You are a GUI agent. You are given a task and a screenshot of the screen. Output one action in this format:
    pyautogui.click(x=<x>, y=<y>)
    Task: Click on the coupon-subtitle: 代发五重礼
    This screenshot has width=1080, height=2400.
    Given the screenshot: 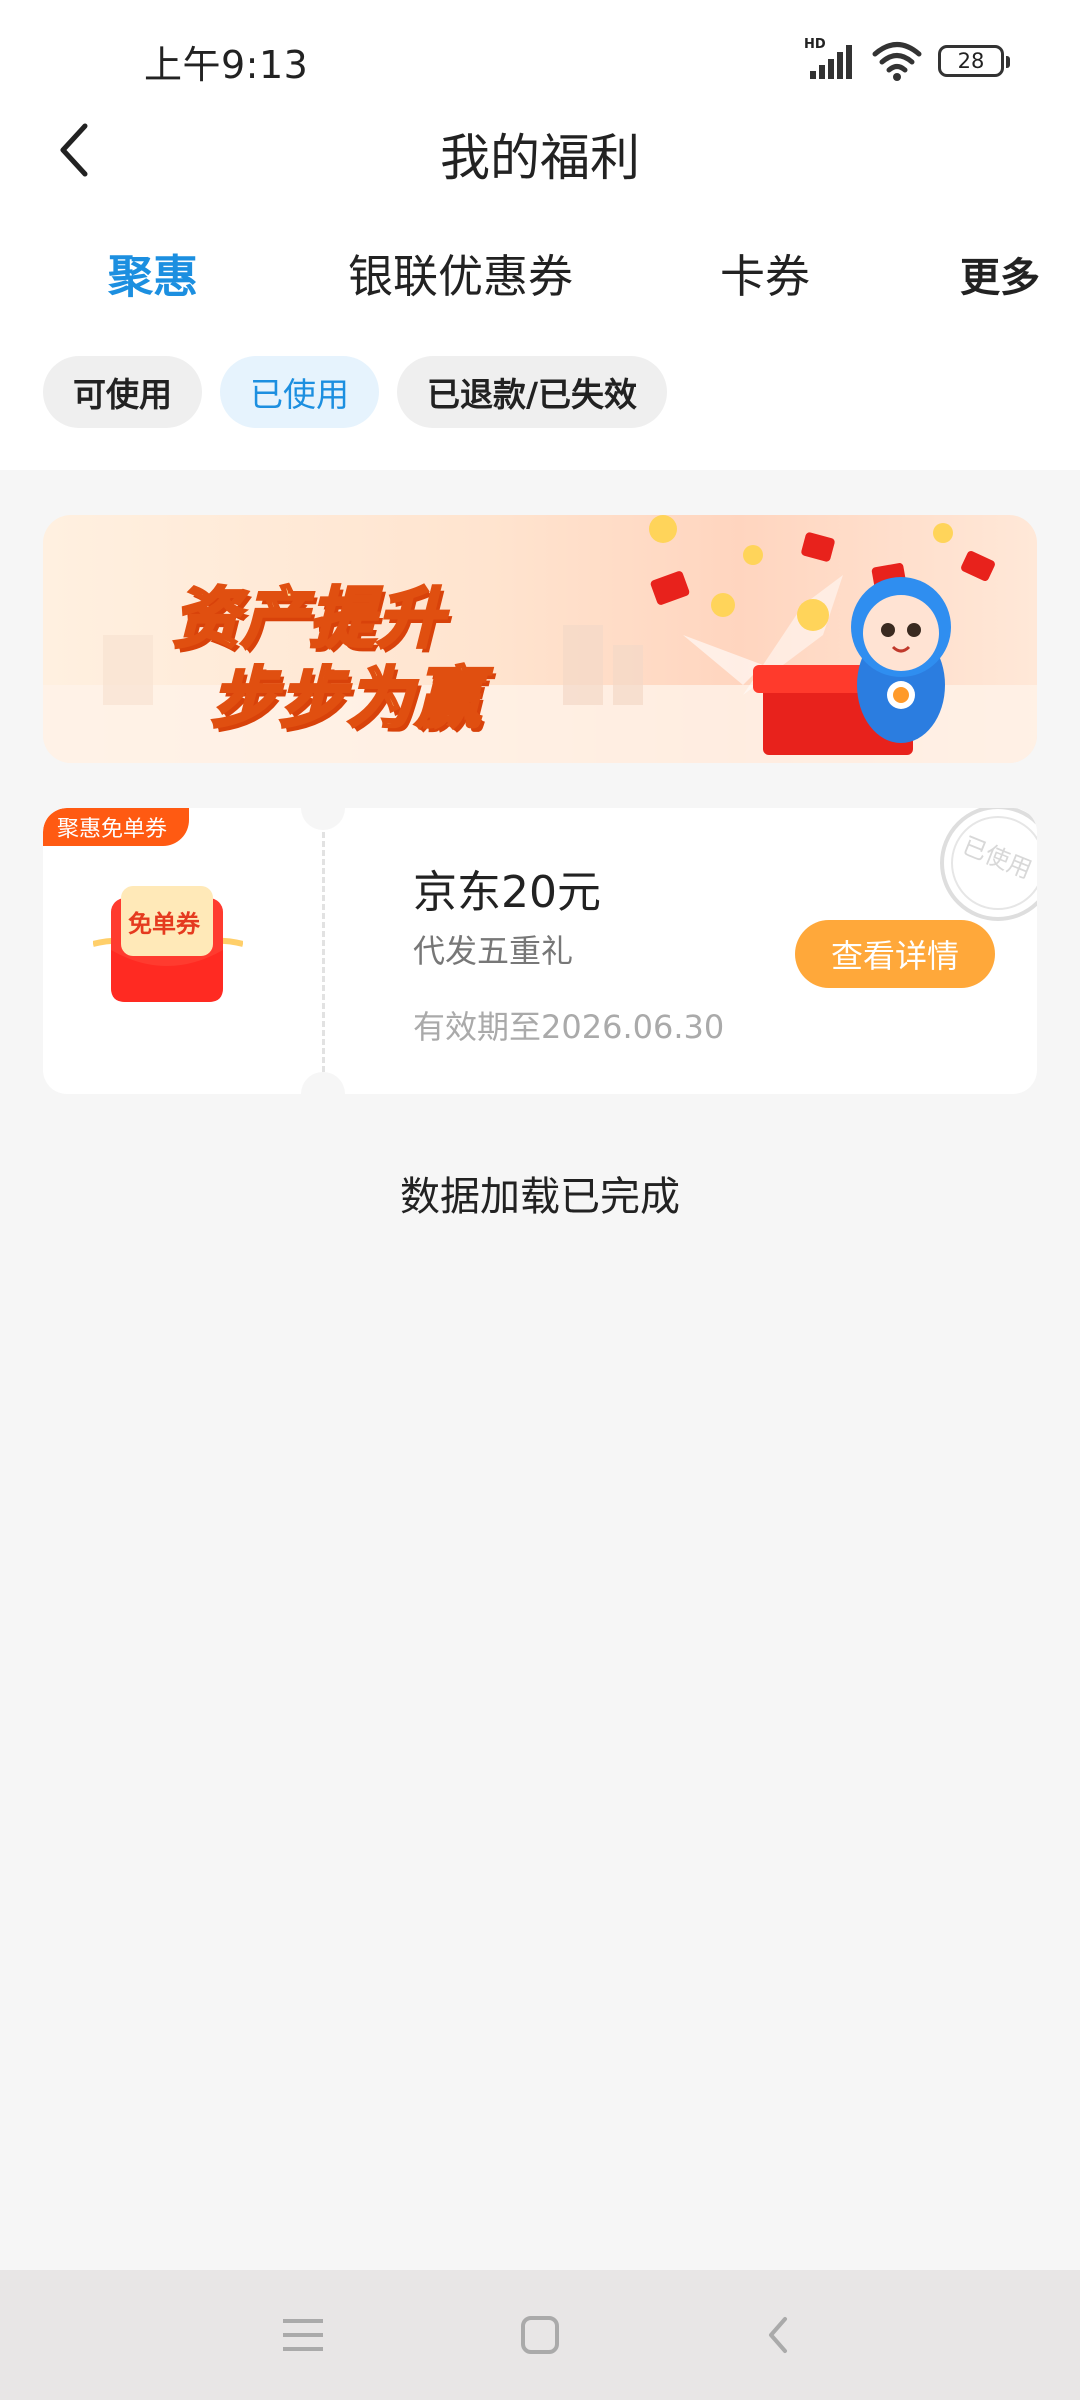 What is the action you would take?
    pyautogui.click(x=493, y=951)
    